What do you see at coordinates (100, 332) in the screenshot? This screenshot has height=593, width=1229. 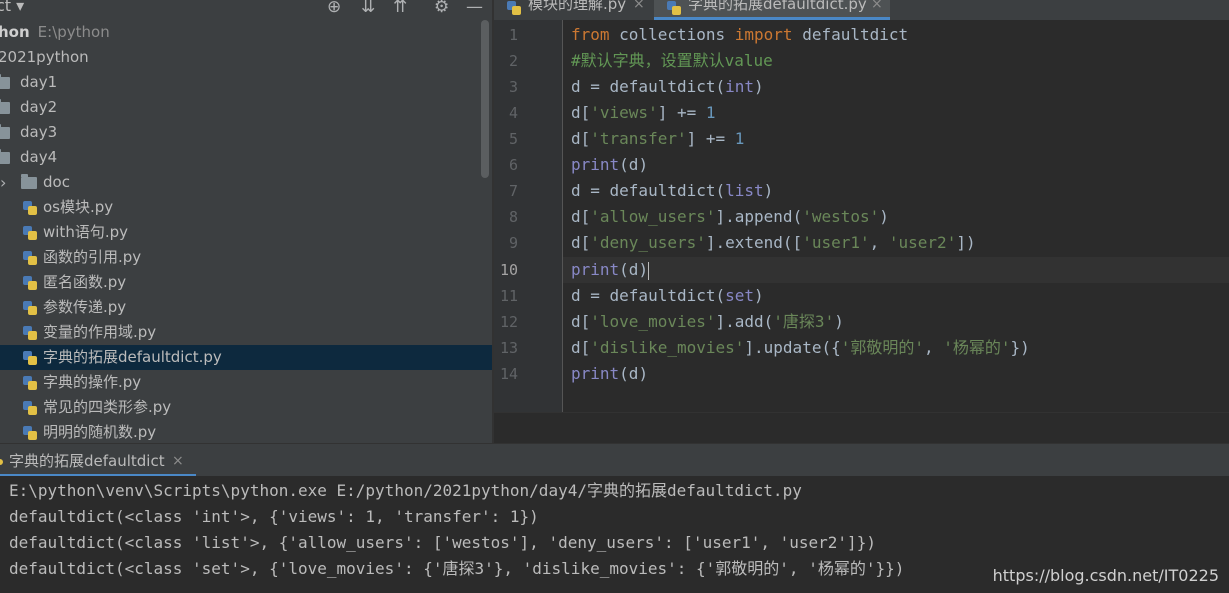 I see `tree-item-label: 变量的作用域.py` at bounding box center [100, 332].